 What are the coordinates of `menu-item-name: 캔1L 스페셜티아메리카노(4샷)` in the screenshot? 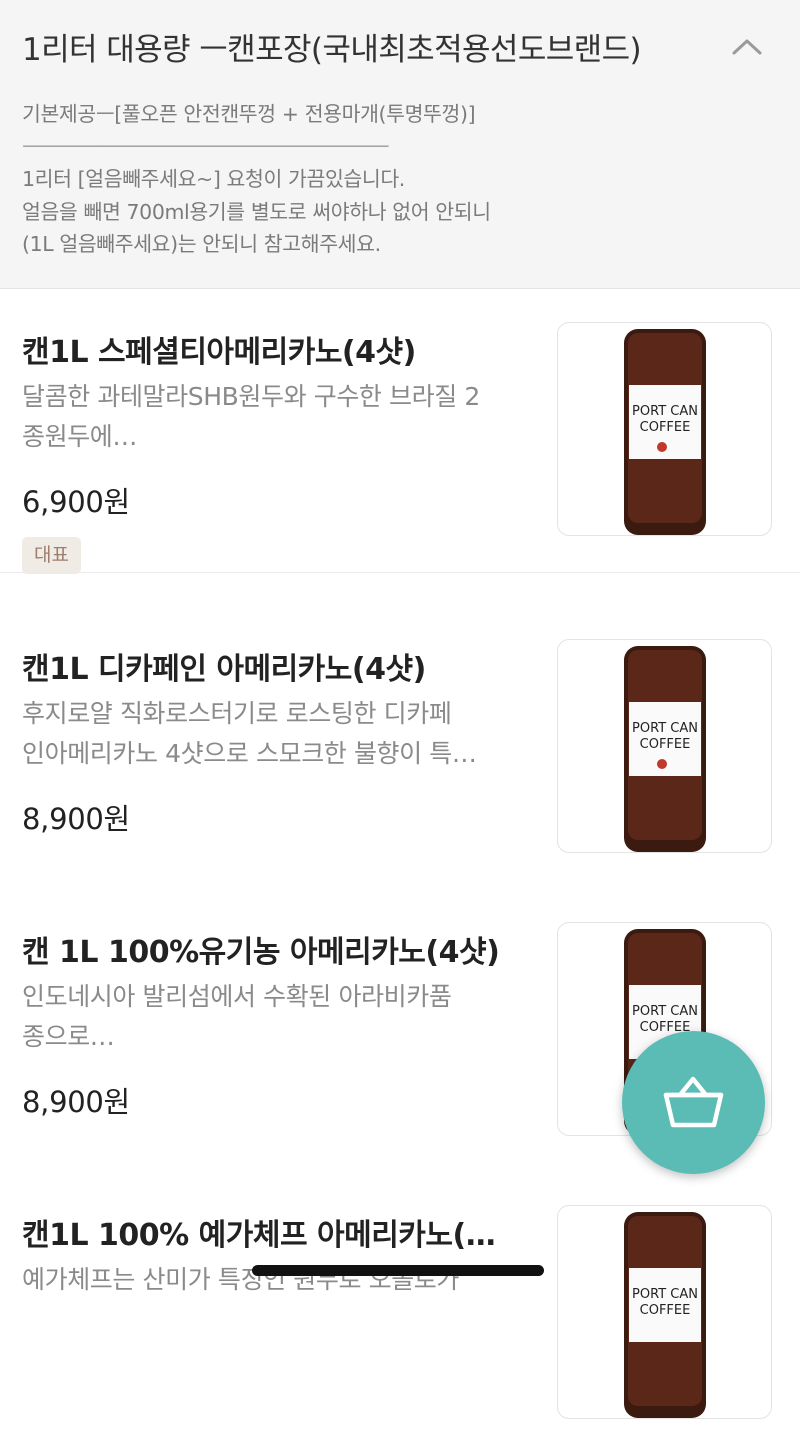 It's located at (219, 352).